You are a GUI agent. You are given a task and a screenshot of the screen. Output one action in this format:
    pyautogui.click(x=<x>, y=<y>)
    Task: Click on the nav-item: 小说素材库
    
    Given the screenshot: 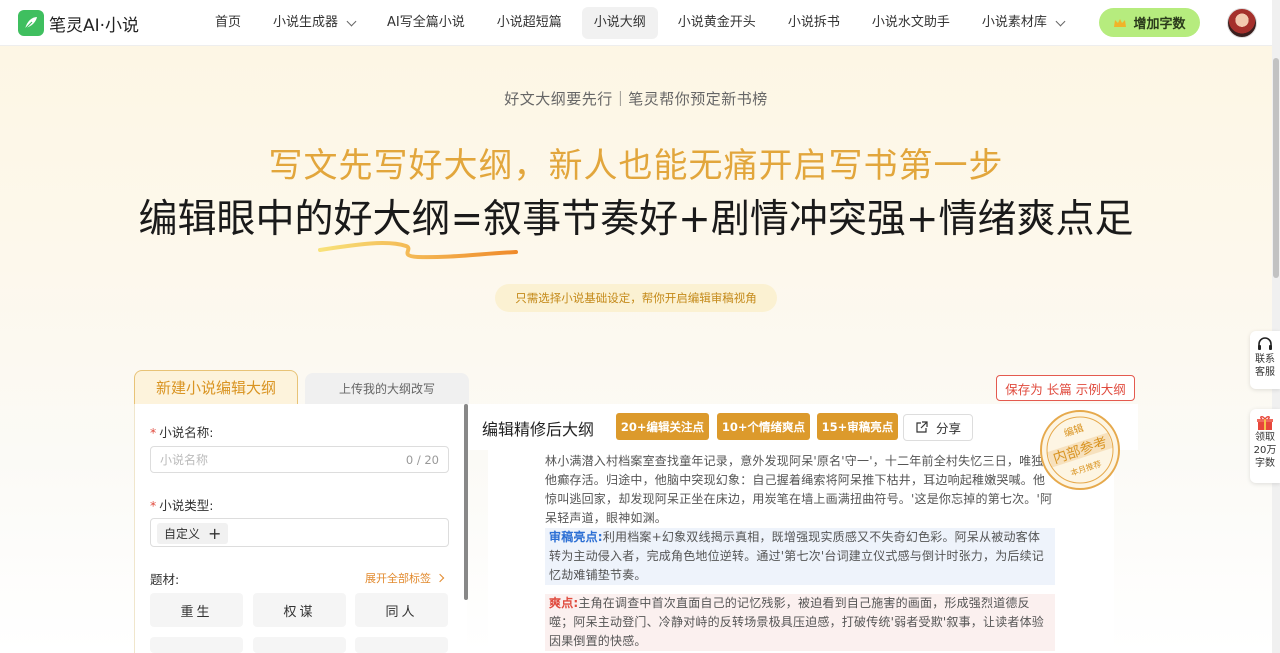 What is the action you would take?
    pyautogui.click(x=1023, y=23)
    